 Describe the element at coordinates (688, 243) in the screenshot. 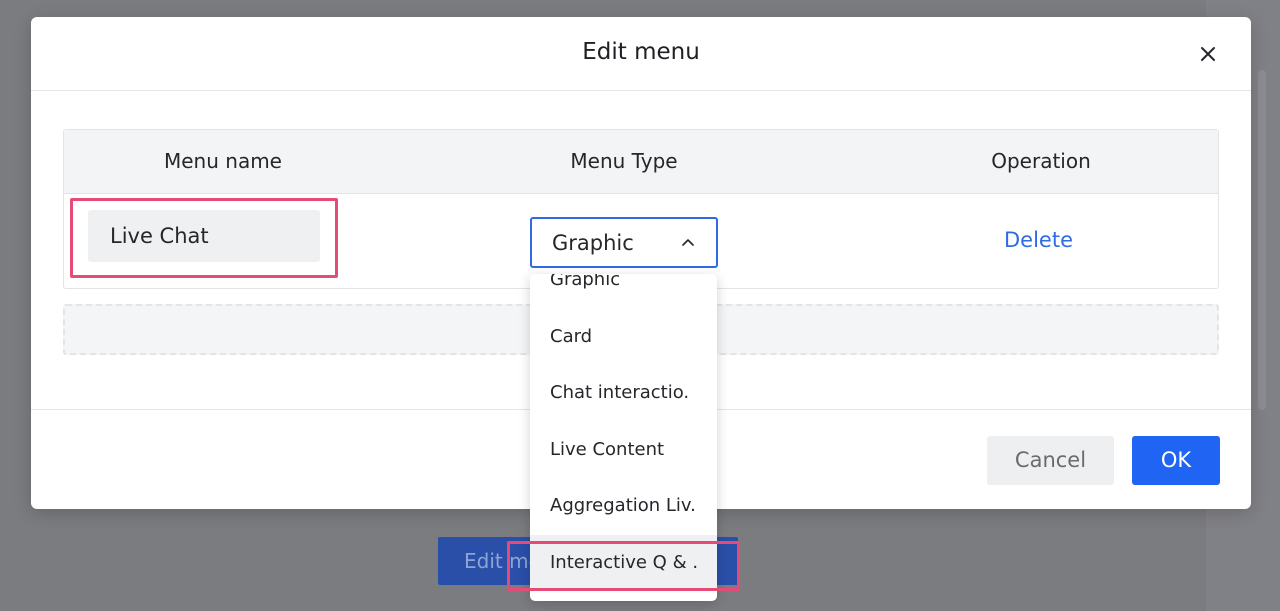

I see `chevron-up-icon` at that location.